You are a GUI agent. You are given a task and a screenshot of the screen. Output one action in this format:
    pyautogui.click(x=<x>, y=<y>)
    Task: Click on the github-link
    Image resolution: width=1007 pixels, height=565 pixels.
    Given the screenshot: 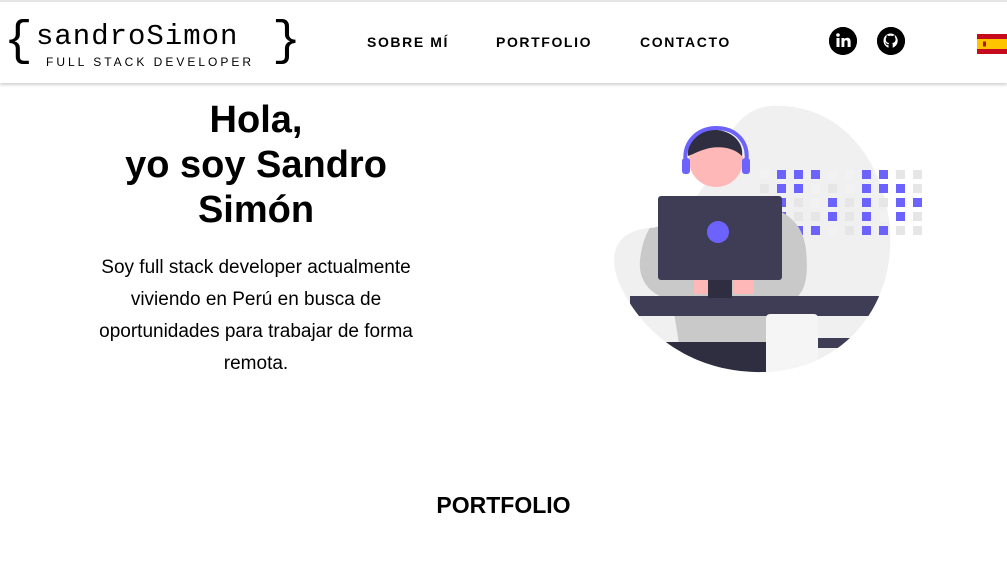 What is the action you would take?
    pyautogui.click(x=891, y=41)
    